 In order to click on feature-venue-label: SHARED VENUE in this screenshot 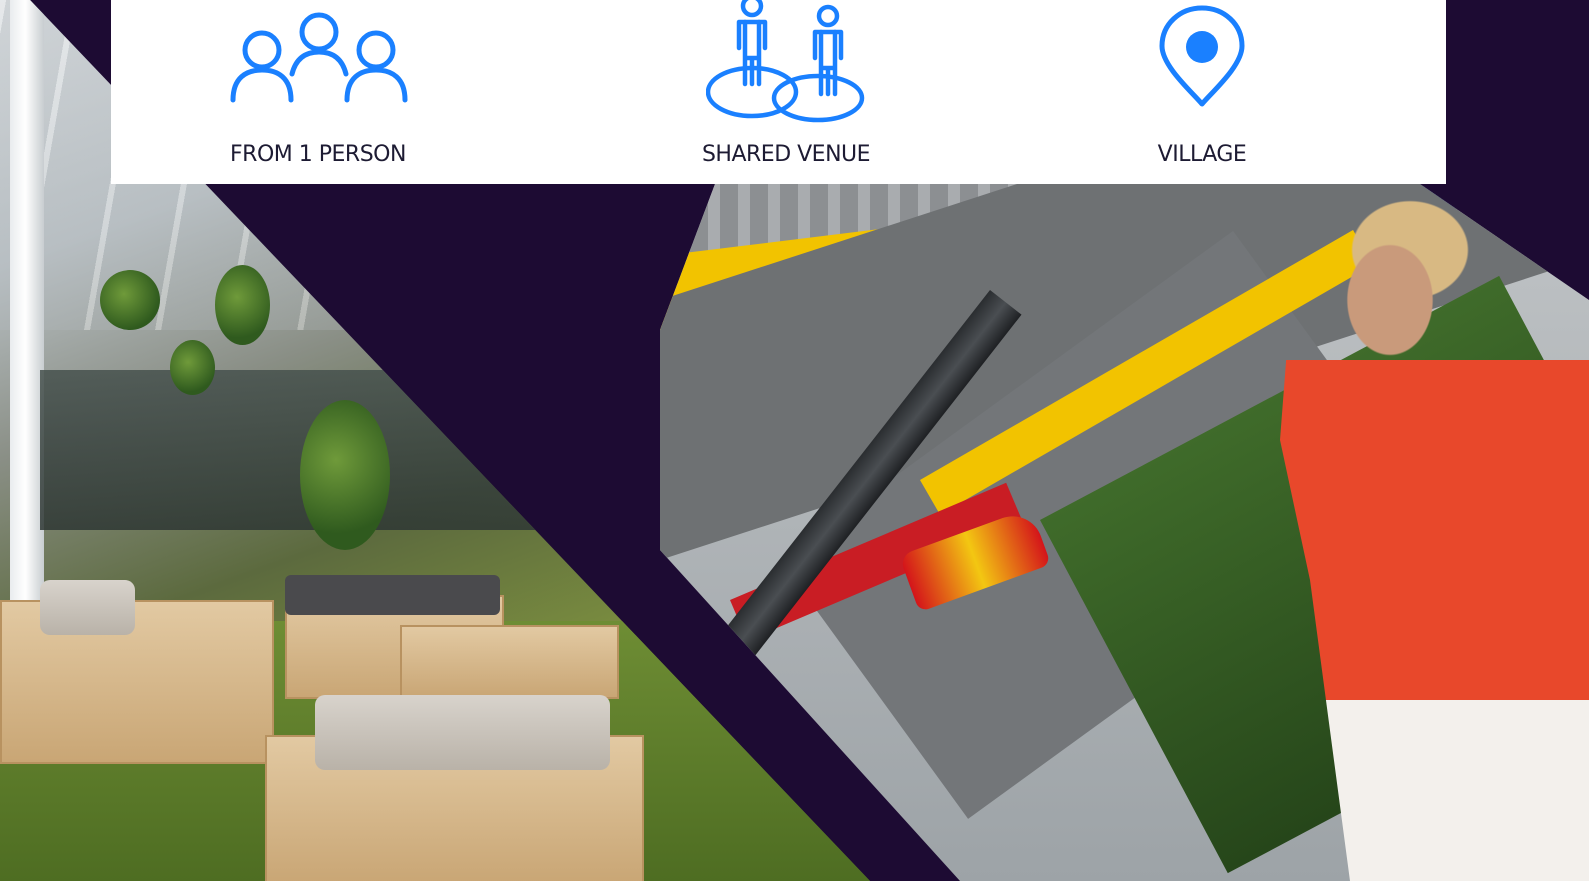, I will do `click(786, 154)`.